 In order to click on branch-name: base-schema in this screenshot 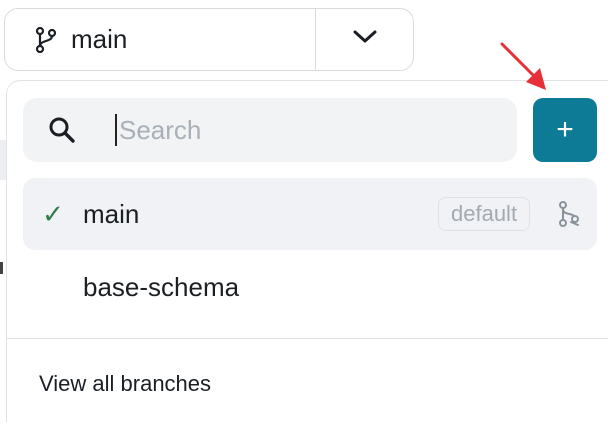, I will do `click(161, 286)`.